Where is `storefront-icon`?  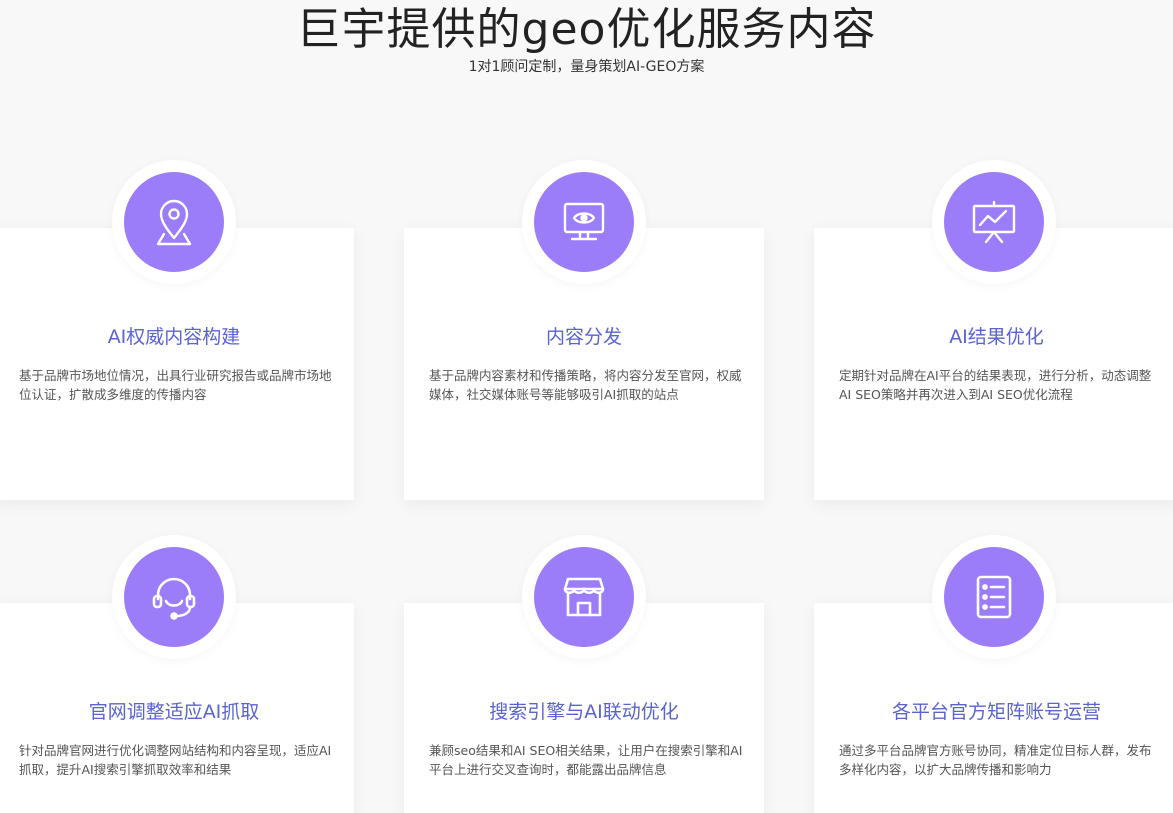
storefront-icon is located at coordinates (584, 597).